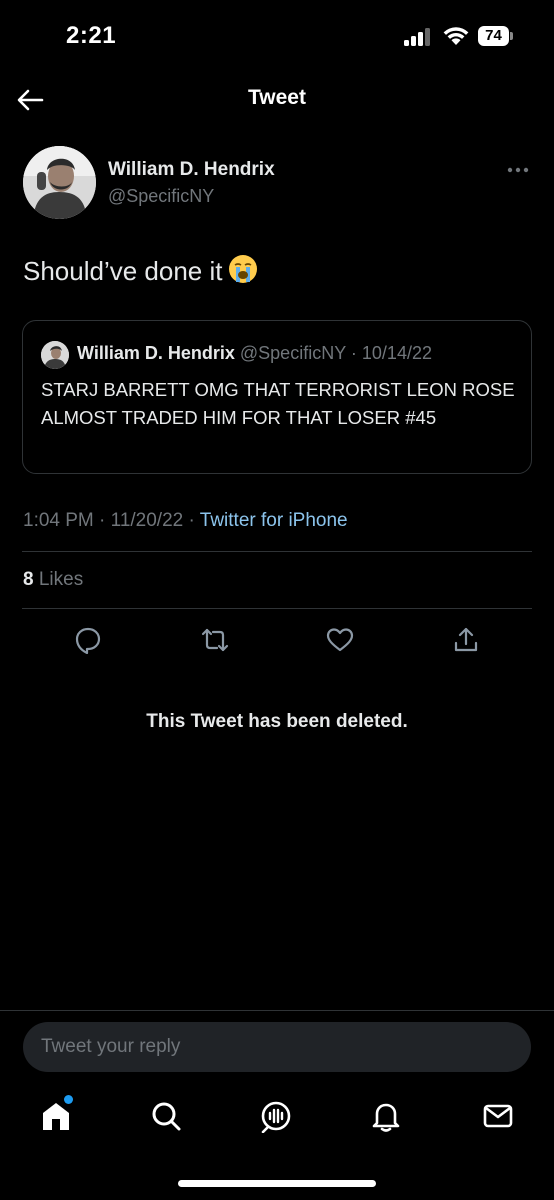  I want to click on quoted-author-handle: @SpecificNY, so click(292, 353).